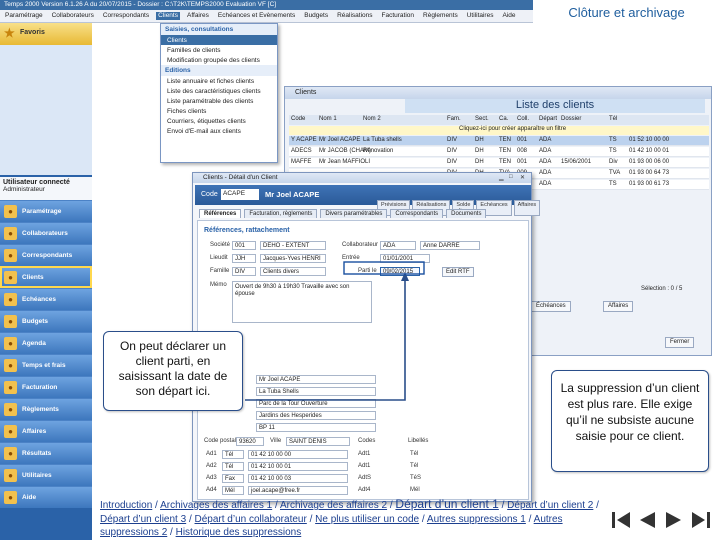 The height and width of the screenshot is (540, 720). I want to click on footer-link: Départ d’un collaborateur, so click(251, 519).